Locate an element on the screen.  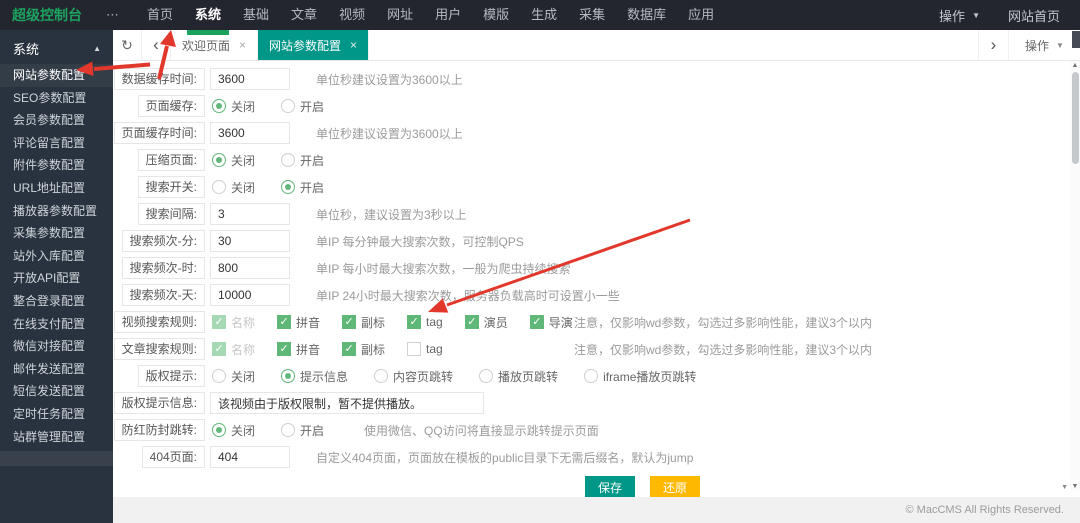
nav-item-video: 视频 is located at coordinates (352, 15).